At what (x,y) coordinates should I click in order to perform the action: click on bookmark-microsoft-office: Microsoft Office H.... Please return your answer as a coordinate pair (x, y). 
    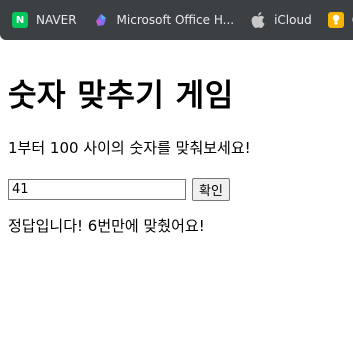
    Looking at the image, I should click on (164, 20).